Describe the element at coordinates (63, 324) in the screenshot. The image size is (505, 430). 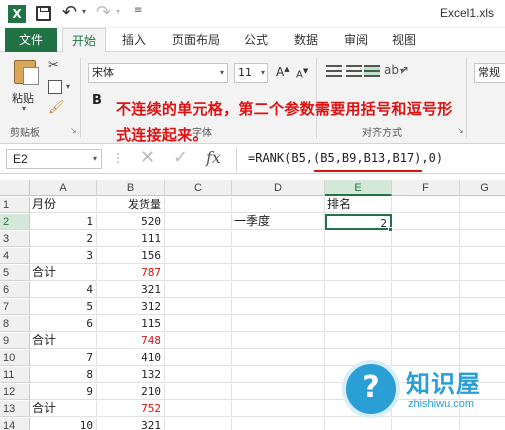
I see `cell-a8: 6` at that location.